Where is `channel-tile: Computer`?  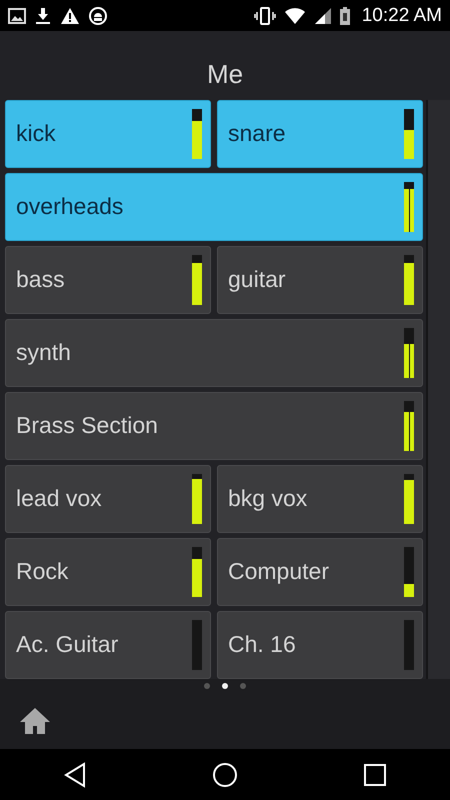 channel-tile: Computer is located at coordinates (320, 572).